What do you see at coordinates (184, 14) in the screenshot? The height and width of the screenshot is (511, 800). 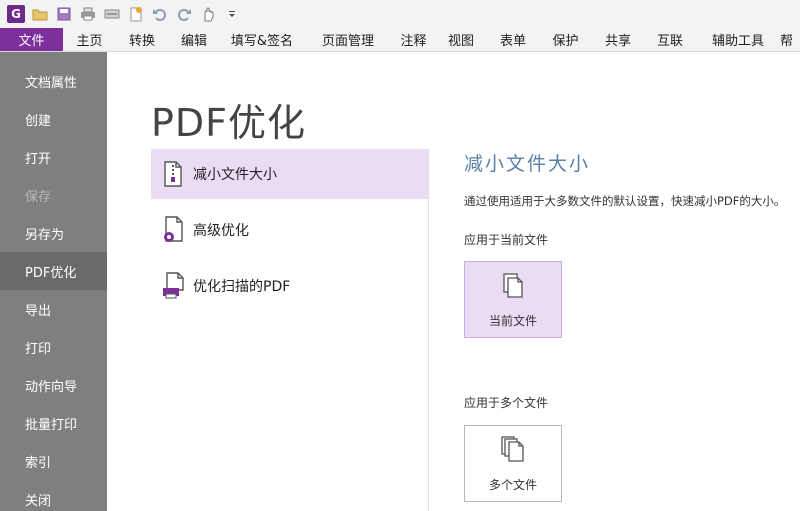 I see `redo-icon` at bounding box center [184, 14].